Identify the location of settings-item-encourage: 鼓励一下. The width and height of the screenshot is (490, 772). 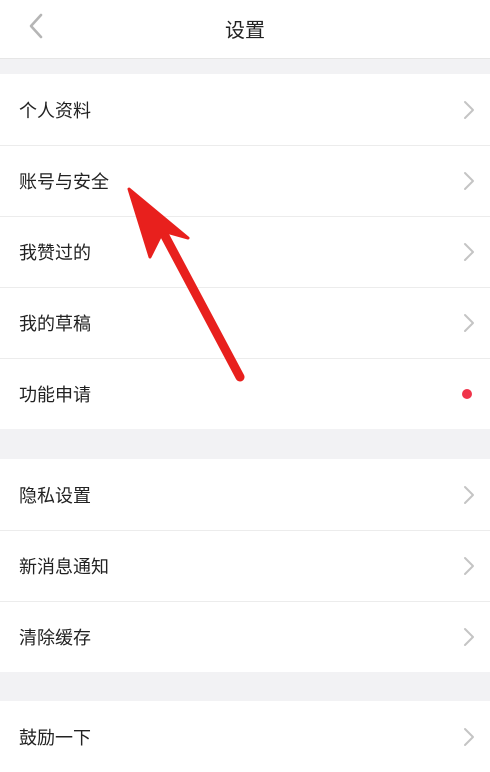
(245, 736).